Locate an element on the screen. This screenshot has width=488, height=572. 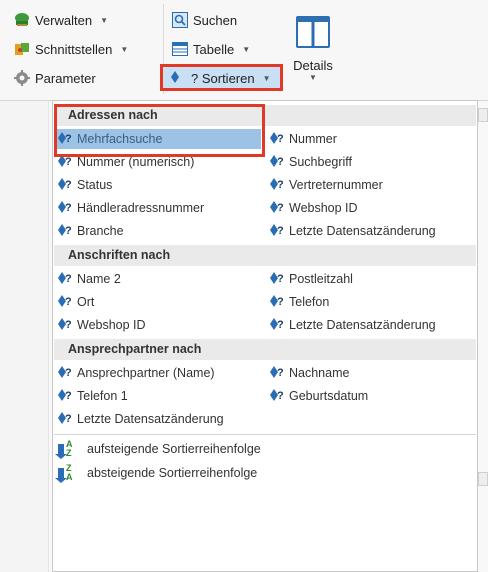
menu-item-status: ? Status is located at coordinates (84, 185).